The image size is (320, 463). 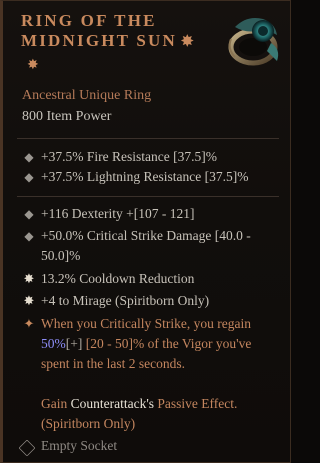 I want to click on implicit-stat: +37.5% Fire Resistance [37.5]%, so click(x=129, y=156).